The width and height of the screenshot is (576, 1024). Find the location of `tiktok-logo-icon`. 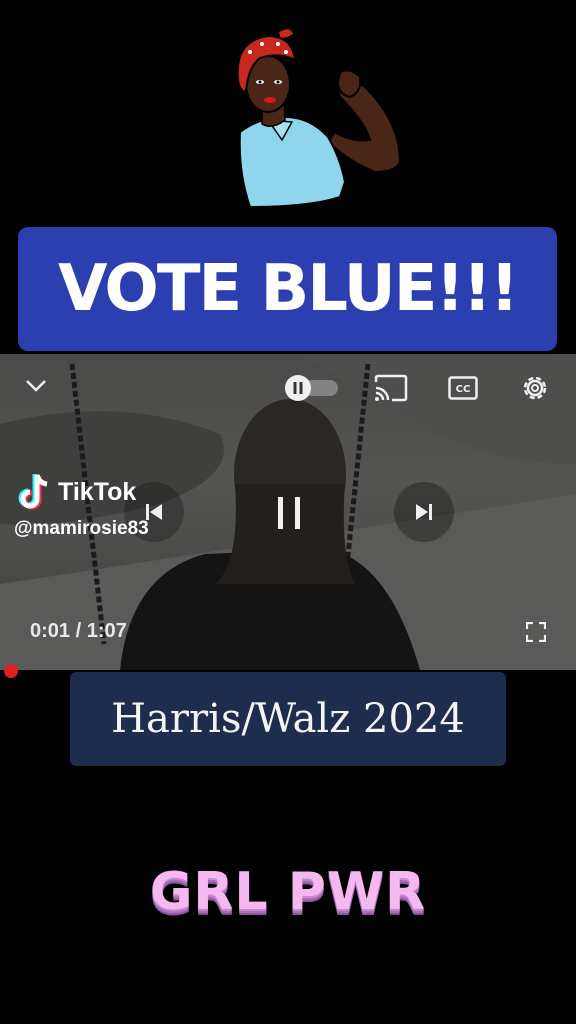

tiktok-logo-icon is located at coordinates (36, 492).